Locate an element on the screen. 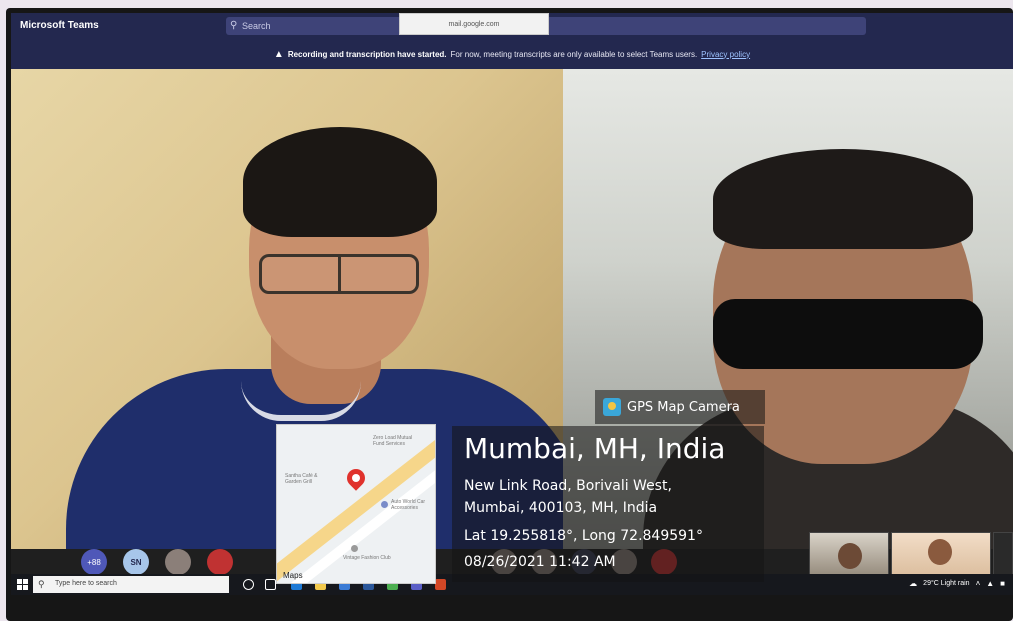 This screenshot has height=621, width=1013. gps-city: Mumbai, MH, India is located at coordinates (595, 448).